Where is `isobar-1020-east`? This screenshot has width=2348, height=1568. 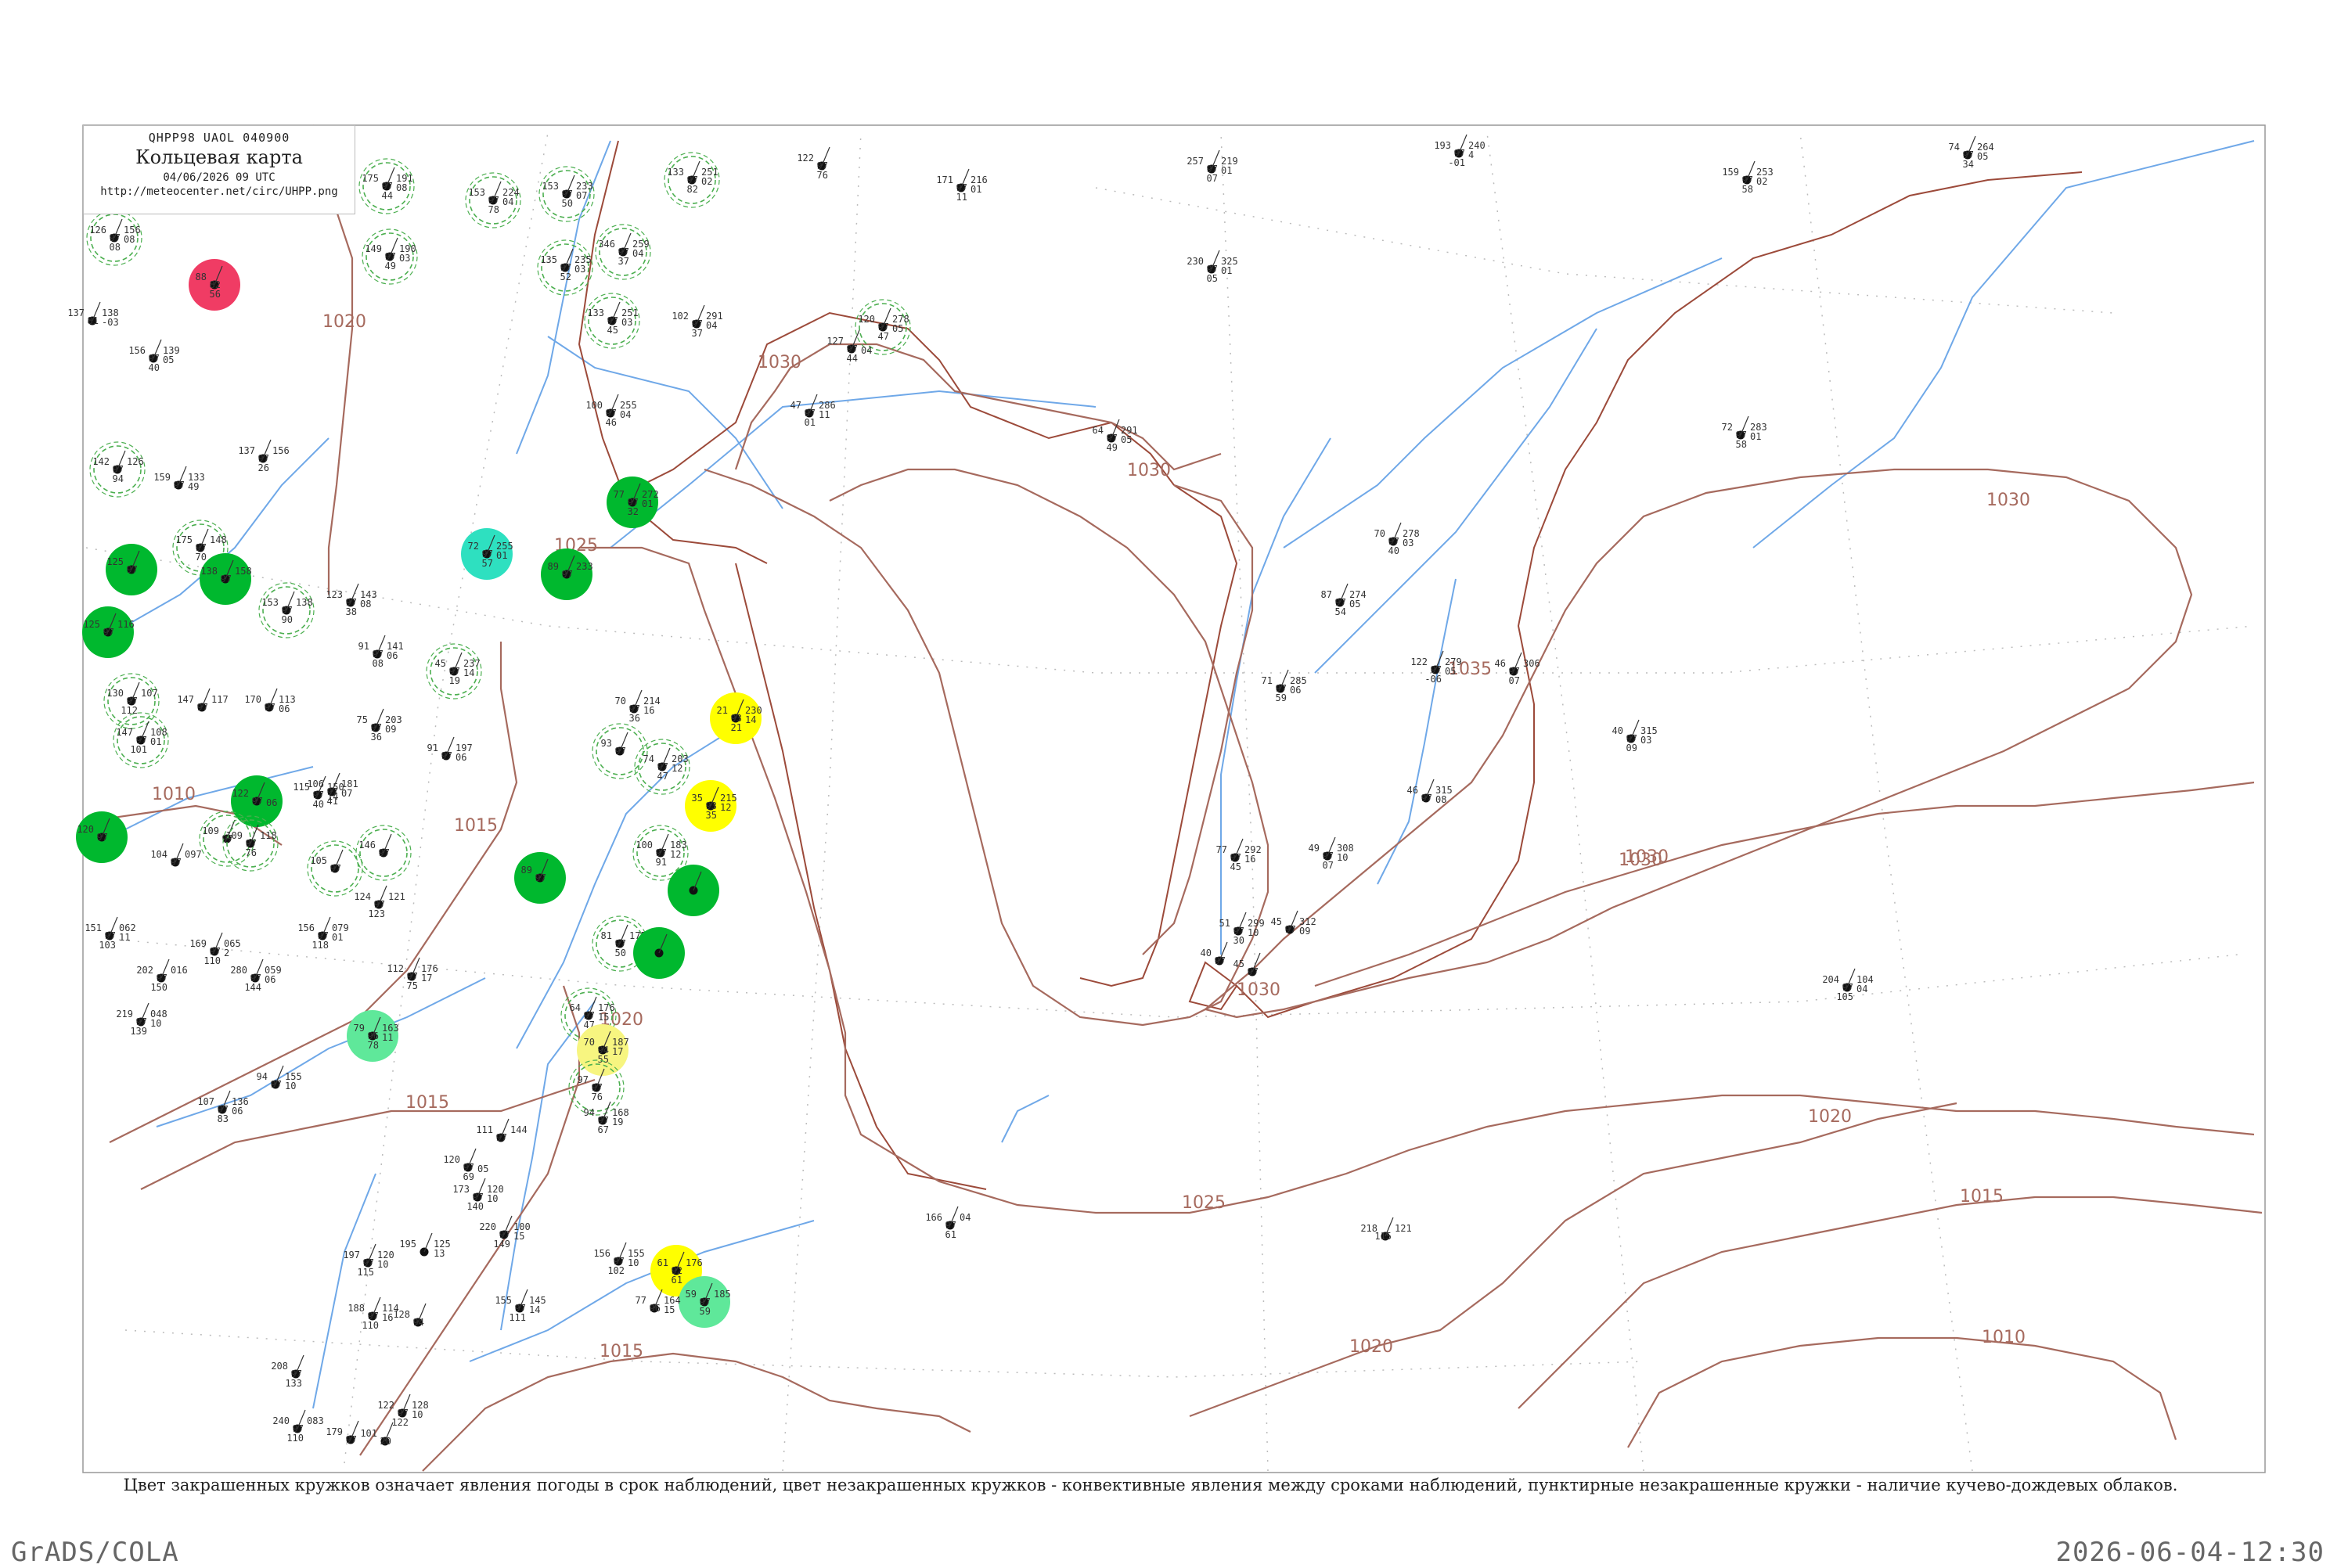
isobar-1020-east is located at coordinates (1784, 884).